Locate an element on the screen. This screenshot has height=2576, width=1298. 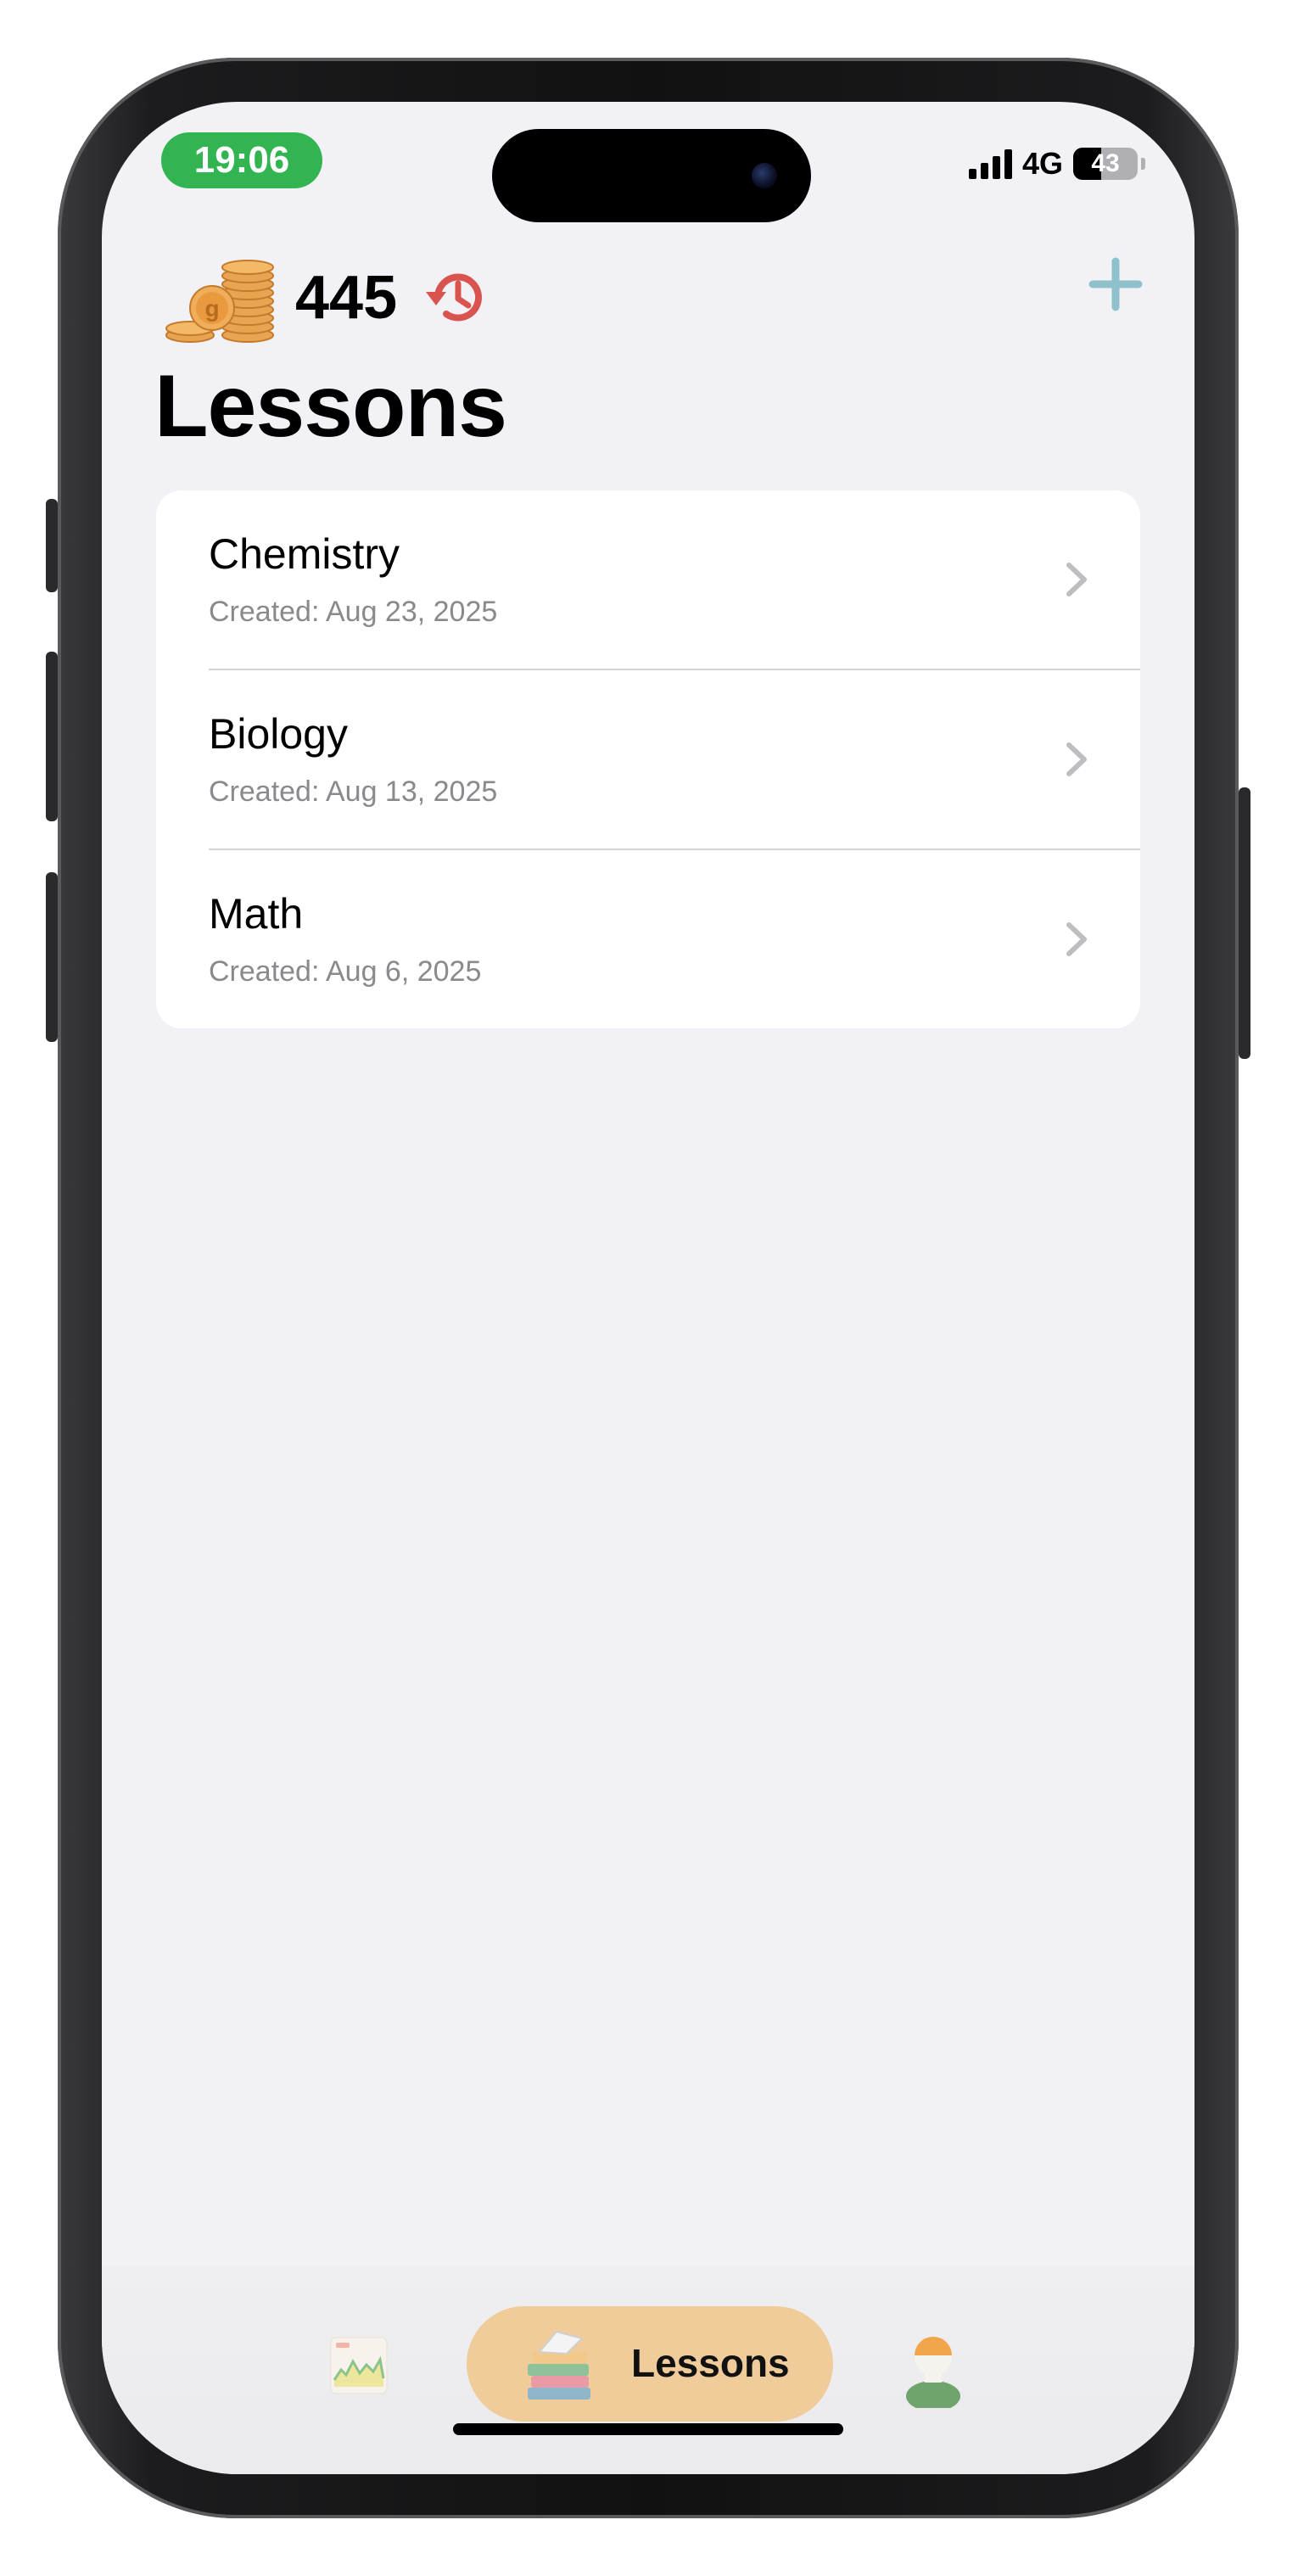
volume-down-button is located at coordinates (52, 957).